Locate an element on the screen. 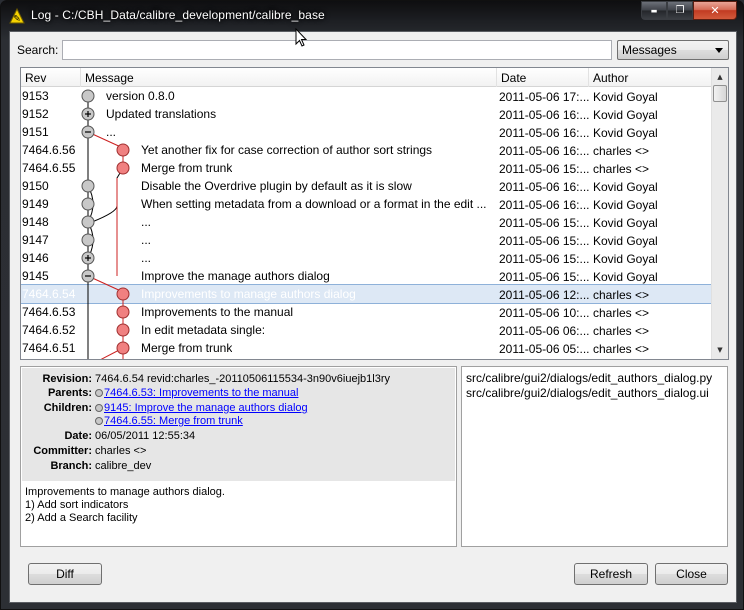 This screenshot has height=610, width=744. parent-link: 7464.6.53: Improvements to the manual is located at coordinates (196, 393).